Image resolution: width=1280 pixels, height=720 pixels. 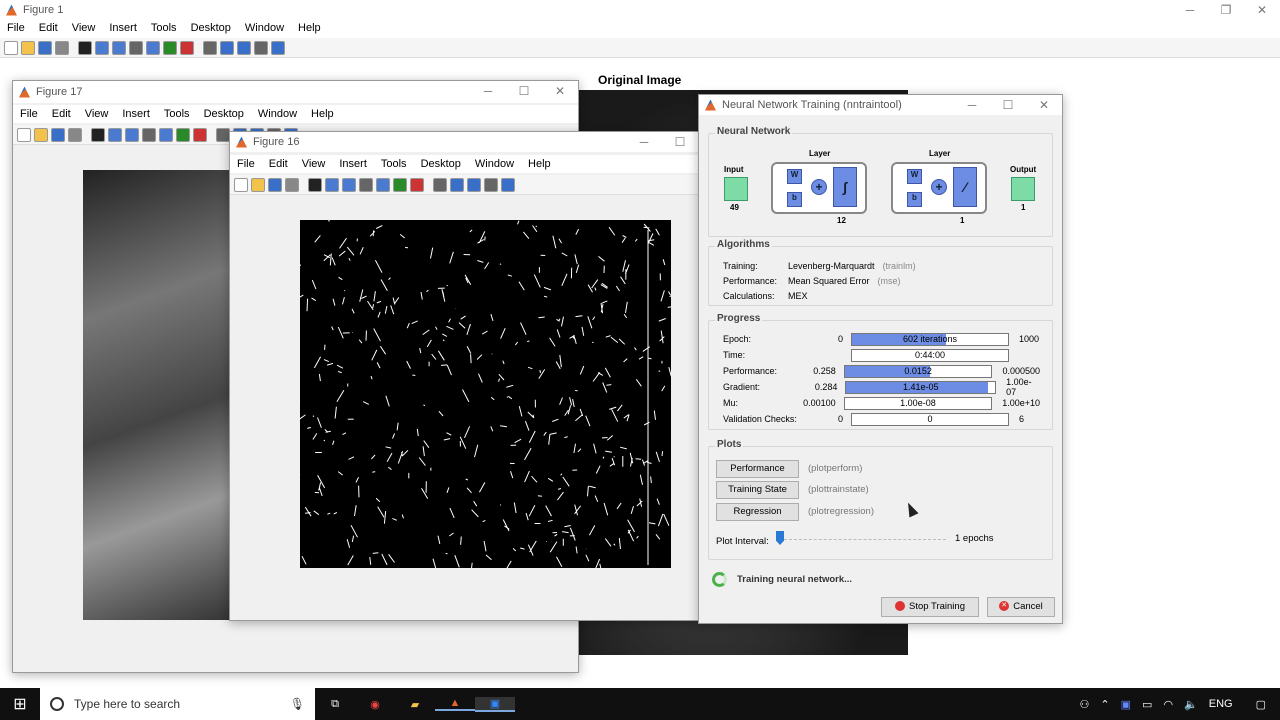 What do you see at coordinates (862, 540) in the screenshot?
I see `plot-interval-slider` at bounding box center [862, 540].